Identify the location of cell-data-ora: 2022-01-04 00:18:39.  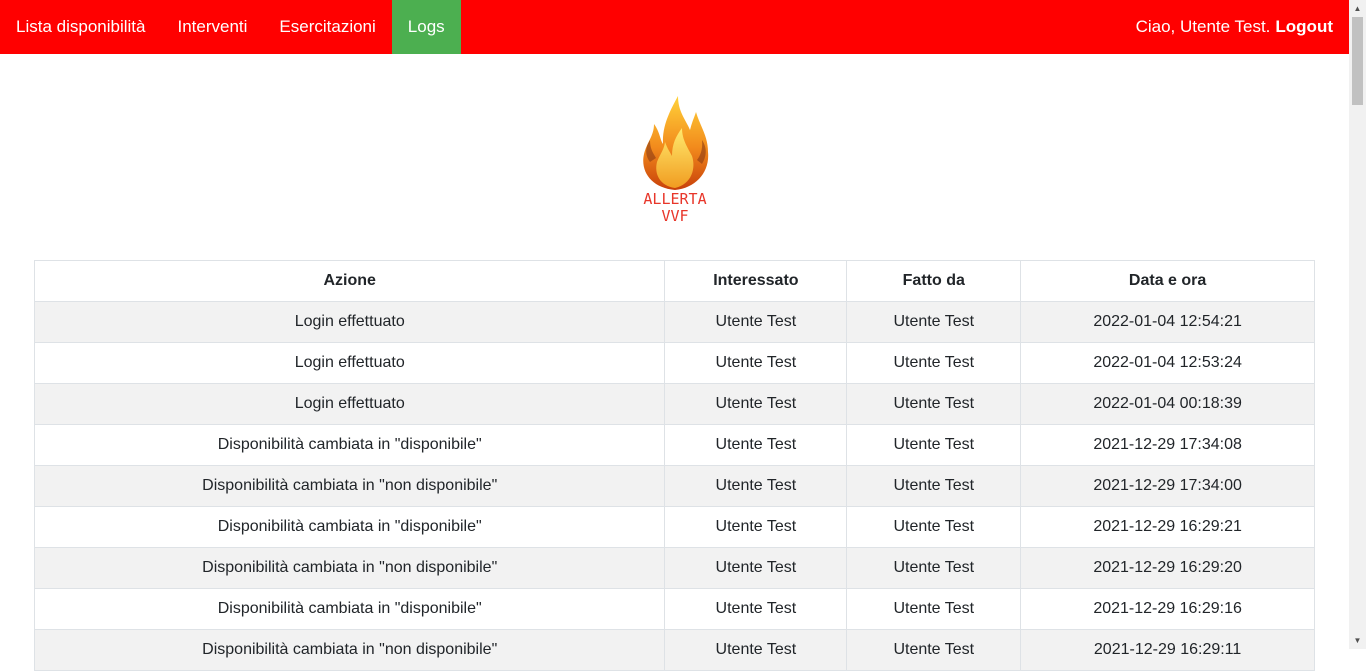
(1167, 404).